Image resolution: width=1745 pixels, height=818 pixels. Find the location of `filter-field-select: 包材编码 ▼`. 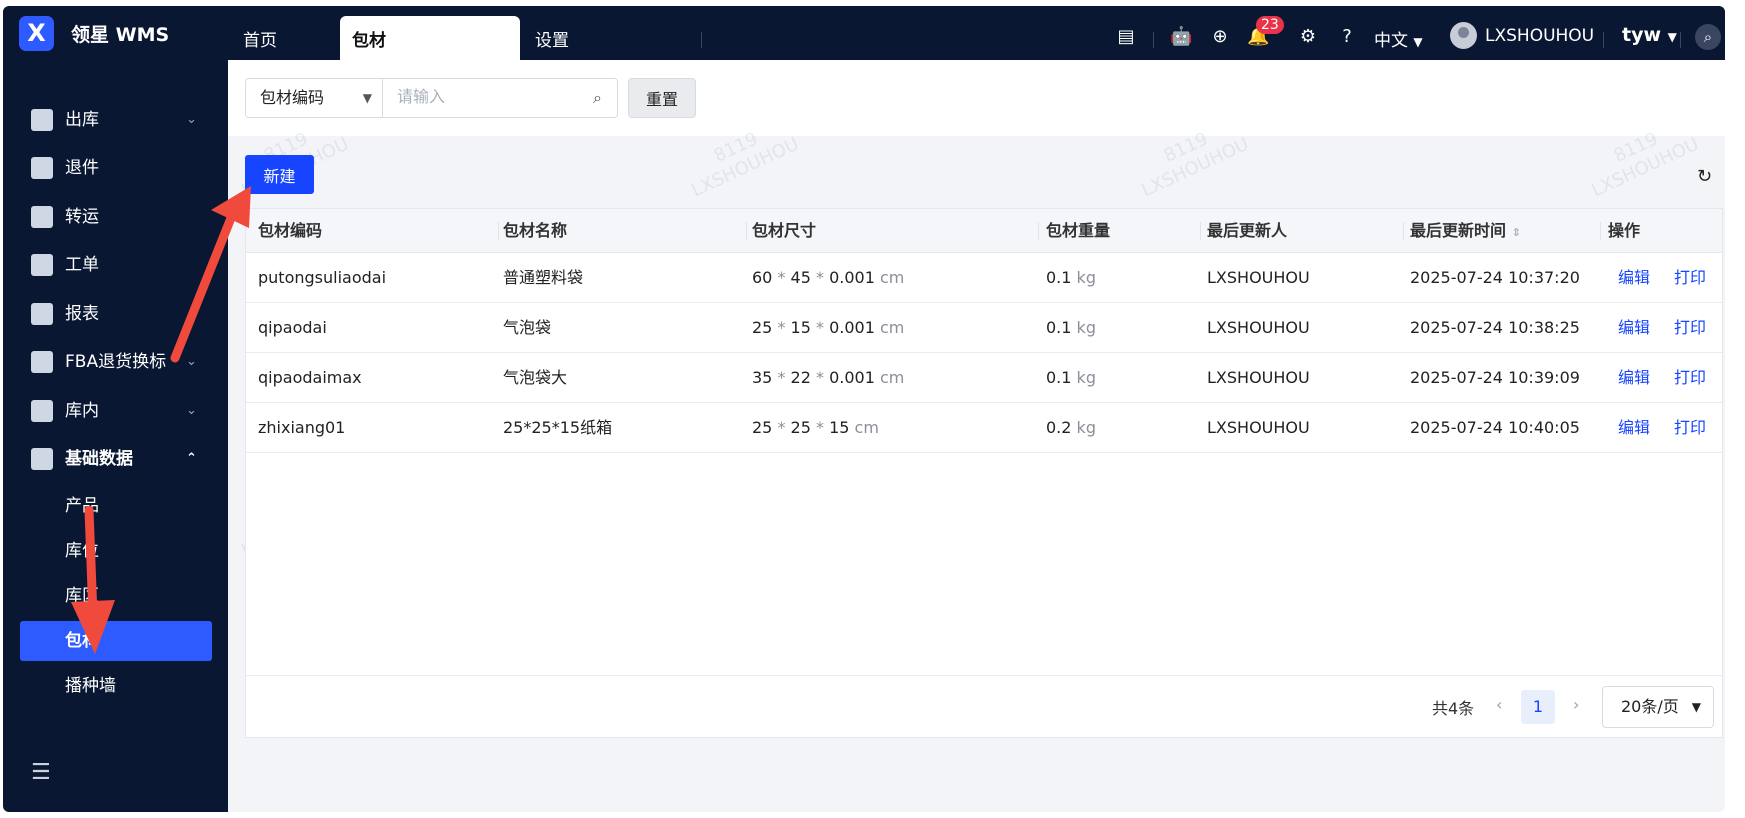

filter-field-select: 包材编码 ▼ is located at coordinates (314, 98).